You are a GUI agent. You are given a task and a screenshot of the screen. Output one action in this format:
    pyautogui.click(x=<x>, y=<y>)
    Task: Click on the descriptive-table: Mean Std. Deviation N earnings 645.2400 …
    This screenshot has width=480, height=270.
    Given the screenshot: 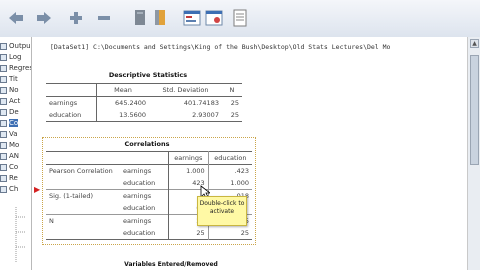 What is the action you would take?
    pyautogui.click(x=144, y=102)
    